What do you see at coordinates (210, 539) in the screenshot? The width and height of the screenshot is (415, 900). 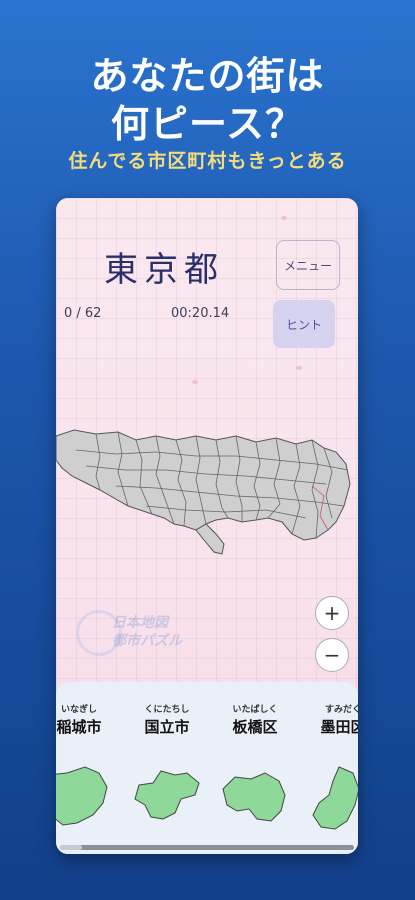 I see `tokyo-southern-piece` at bounding box center [210, 539].